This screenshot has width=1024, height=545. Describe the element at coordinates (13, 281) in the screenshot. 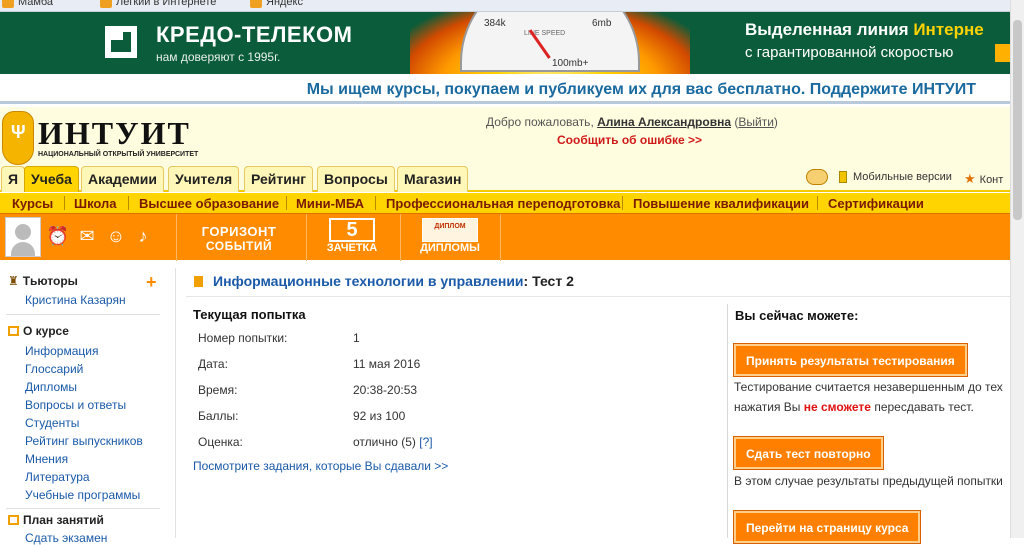

I see `tutor-icon: ♜` at that location.